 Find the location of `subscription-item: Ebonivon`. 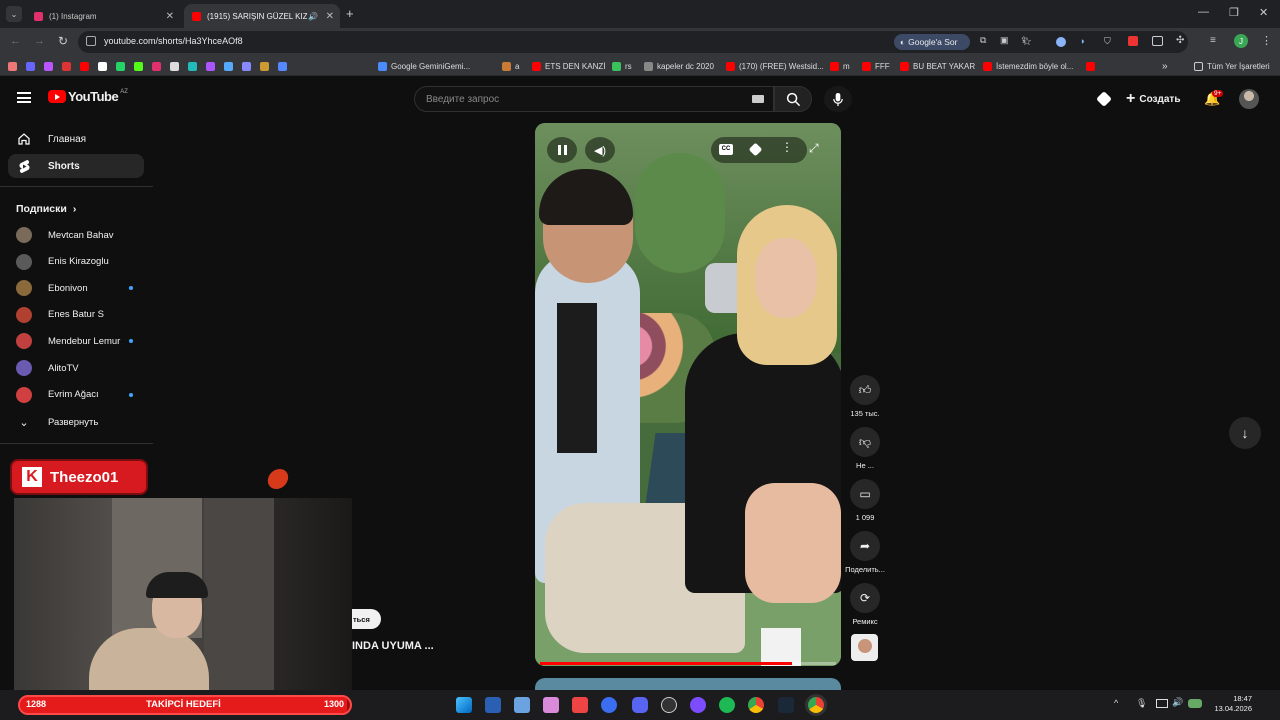

subscription-item: Ebonivon is located at coordinates (52, 288).